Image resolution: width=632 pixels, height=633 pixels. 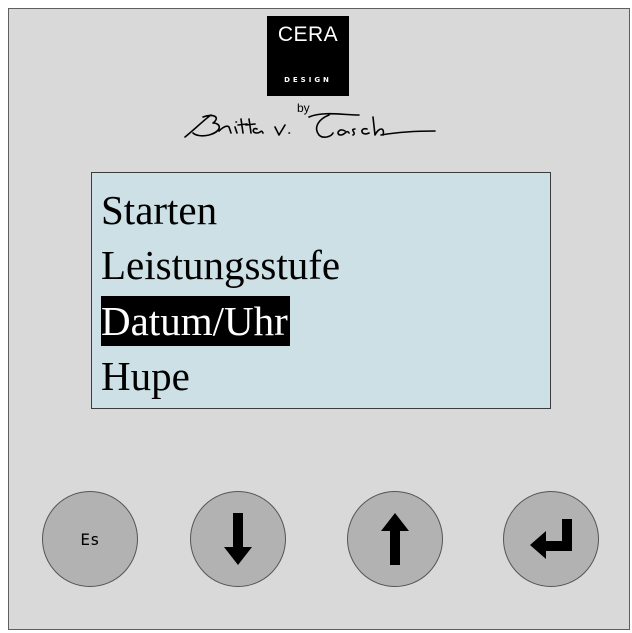 What do you see at coordinates (308, 80) in the screenshot?
I see `logo-design-text: DESIGN` at bounding box center [308, 80].